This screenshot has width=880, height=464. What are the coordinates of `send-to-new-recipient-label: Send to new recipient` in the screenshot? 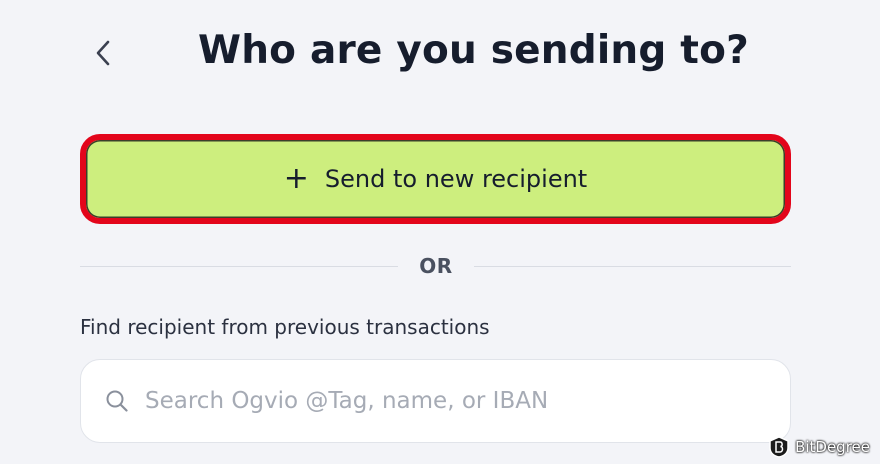 It's located at (456, 179).